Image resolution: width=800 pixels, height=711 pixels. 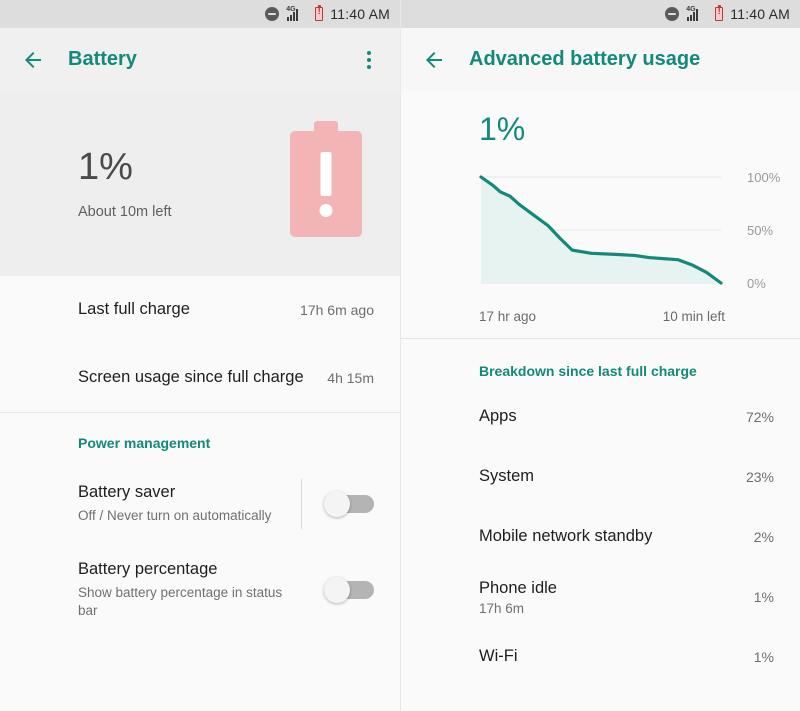 I want to click on list-item: Phone idle 17h 6m 1%, so click(x=600, y=597).